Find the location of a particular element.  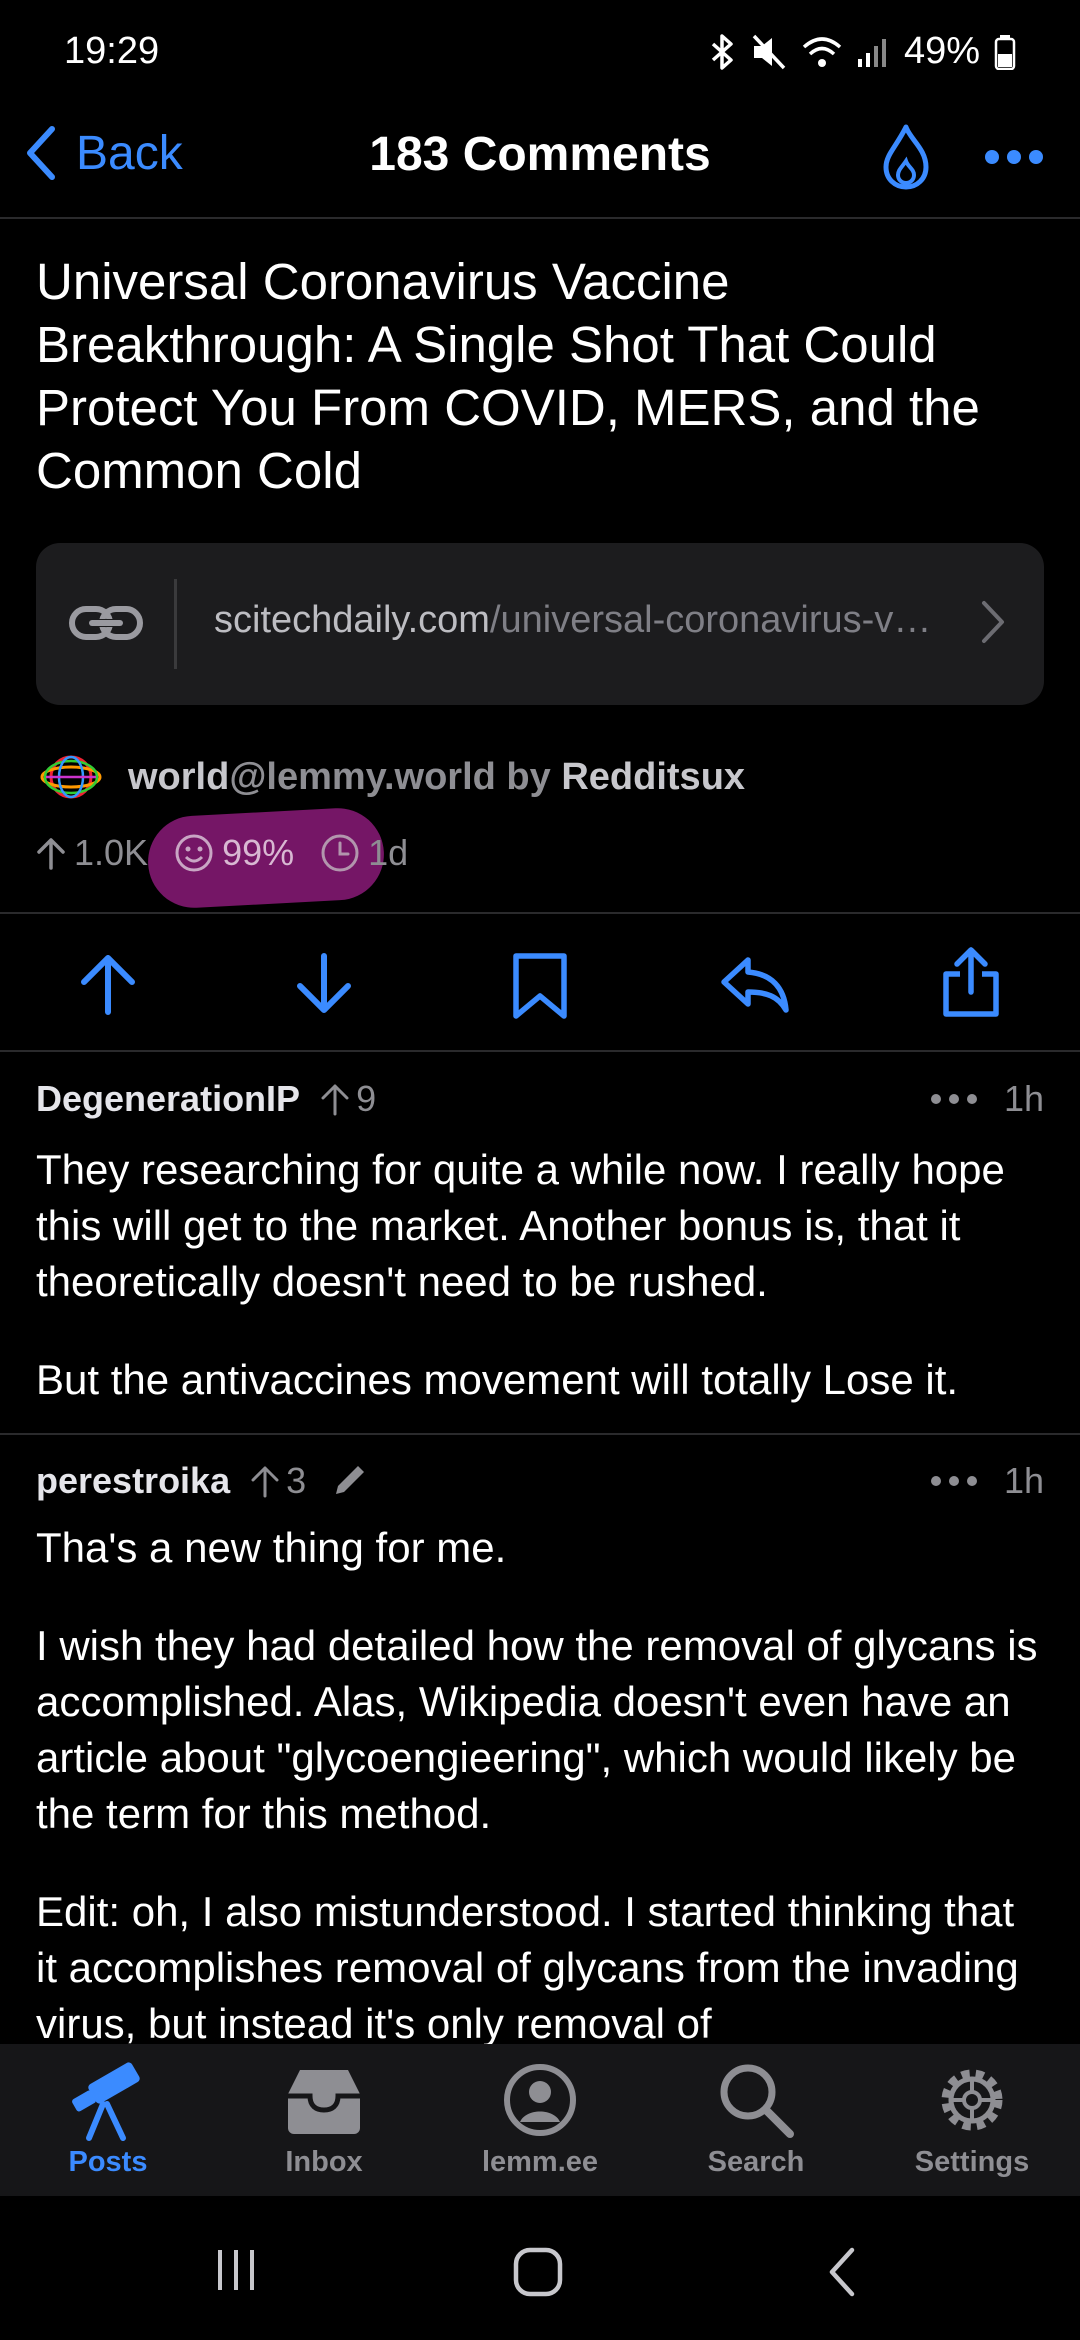

status-time: 19:29 is located at coordinates (112, 51).